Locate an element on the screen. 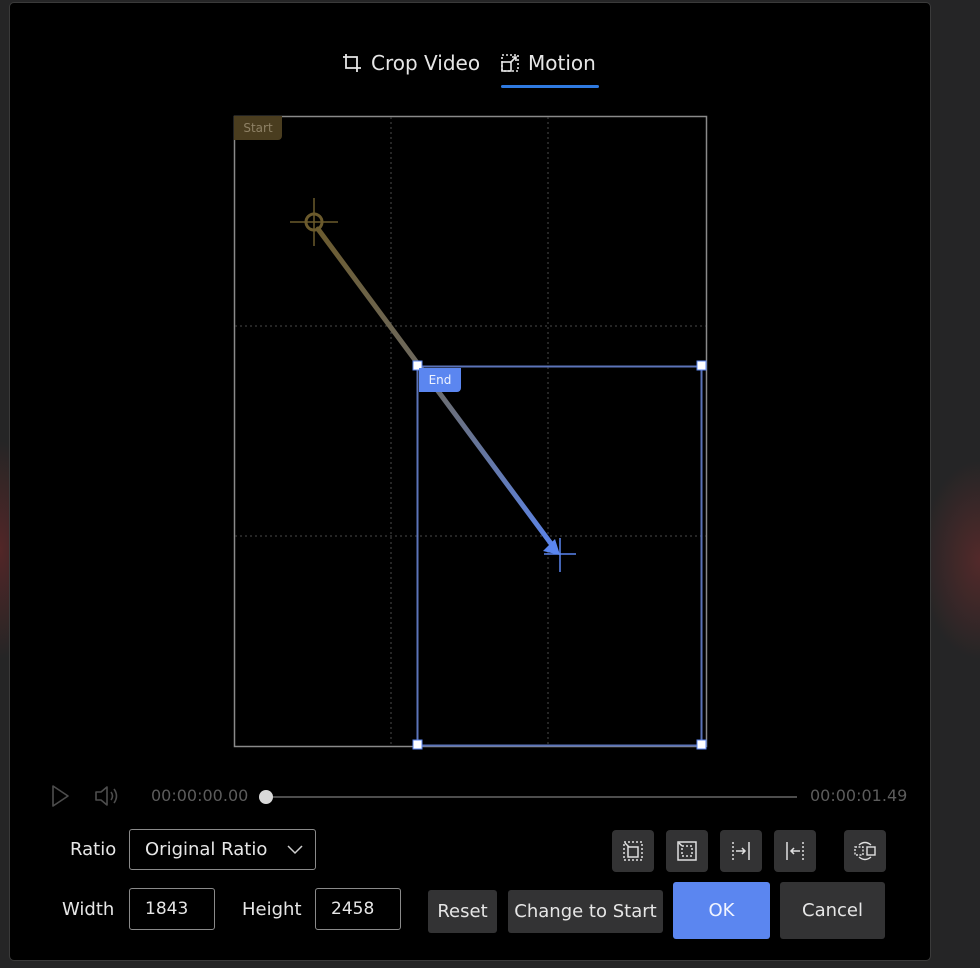 This screenshot has height=968, width=980. cancel-button: Cancel is located at coordinates (832, 910).